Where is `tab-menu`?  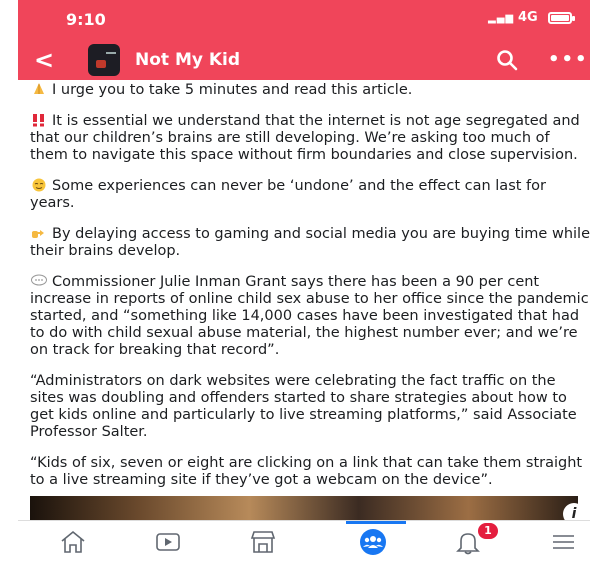
tab-menu is located at coordinates (565, 542).